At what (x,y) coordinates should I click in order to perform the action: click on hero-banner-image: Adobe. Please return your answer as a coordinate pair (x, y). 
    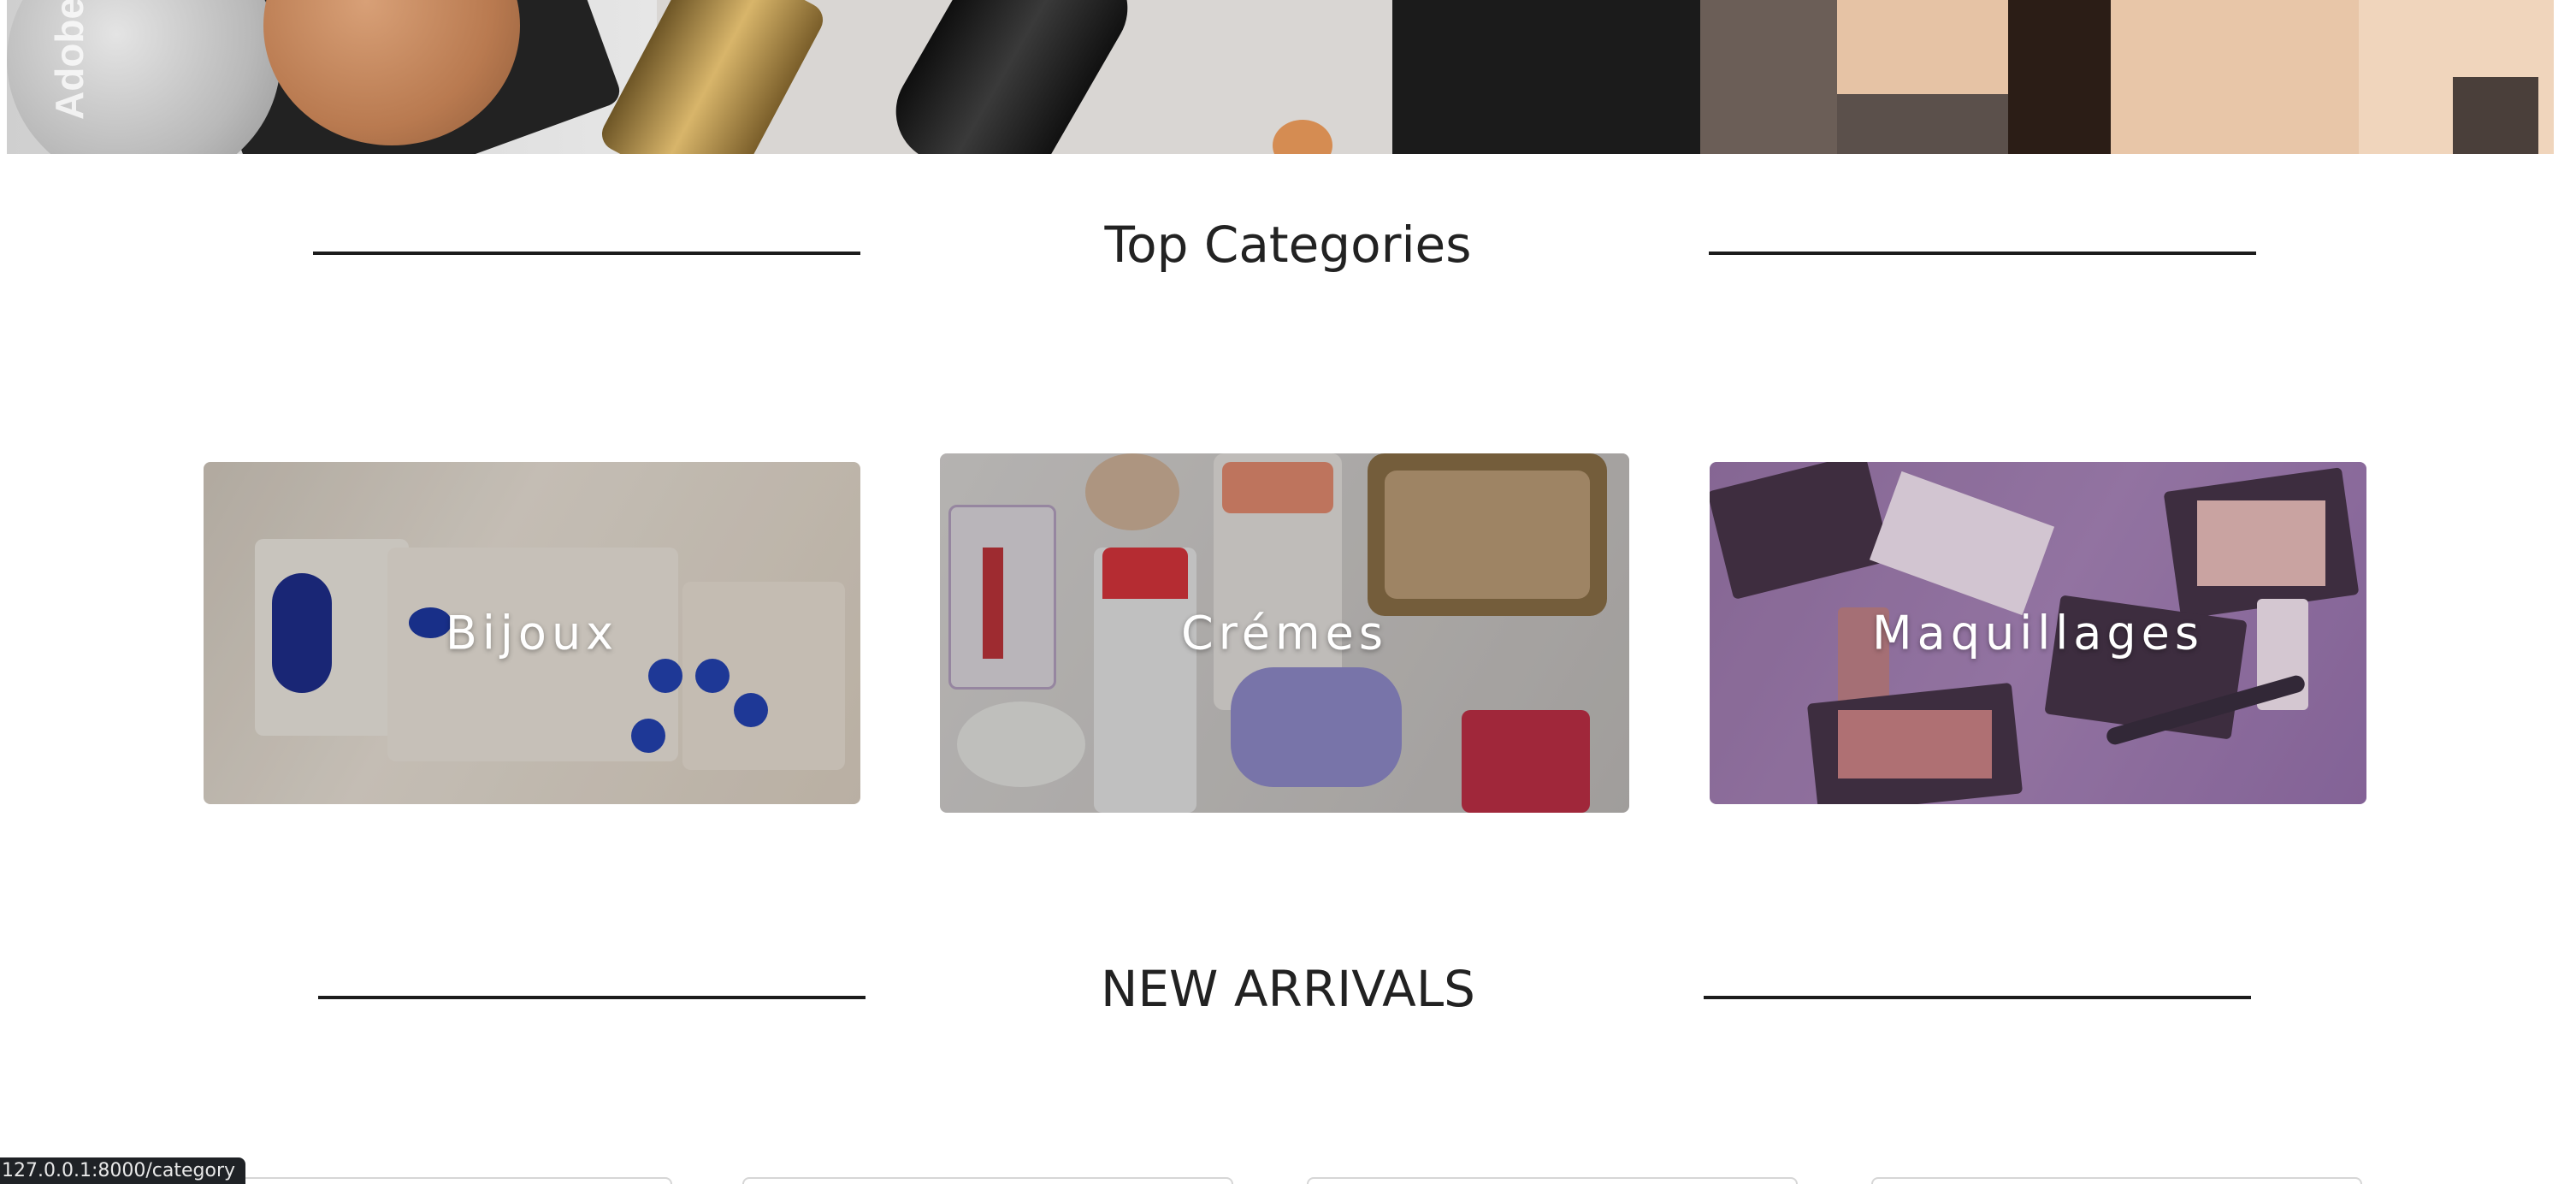
    Looking at the image, I should click on (1280, 77).